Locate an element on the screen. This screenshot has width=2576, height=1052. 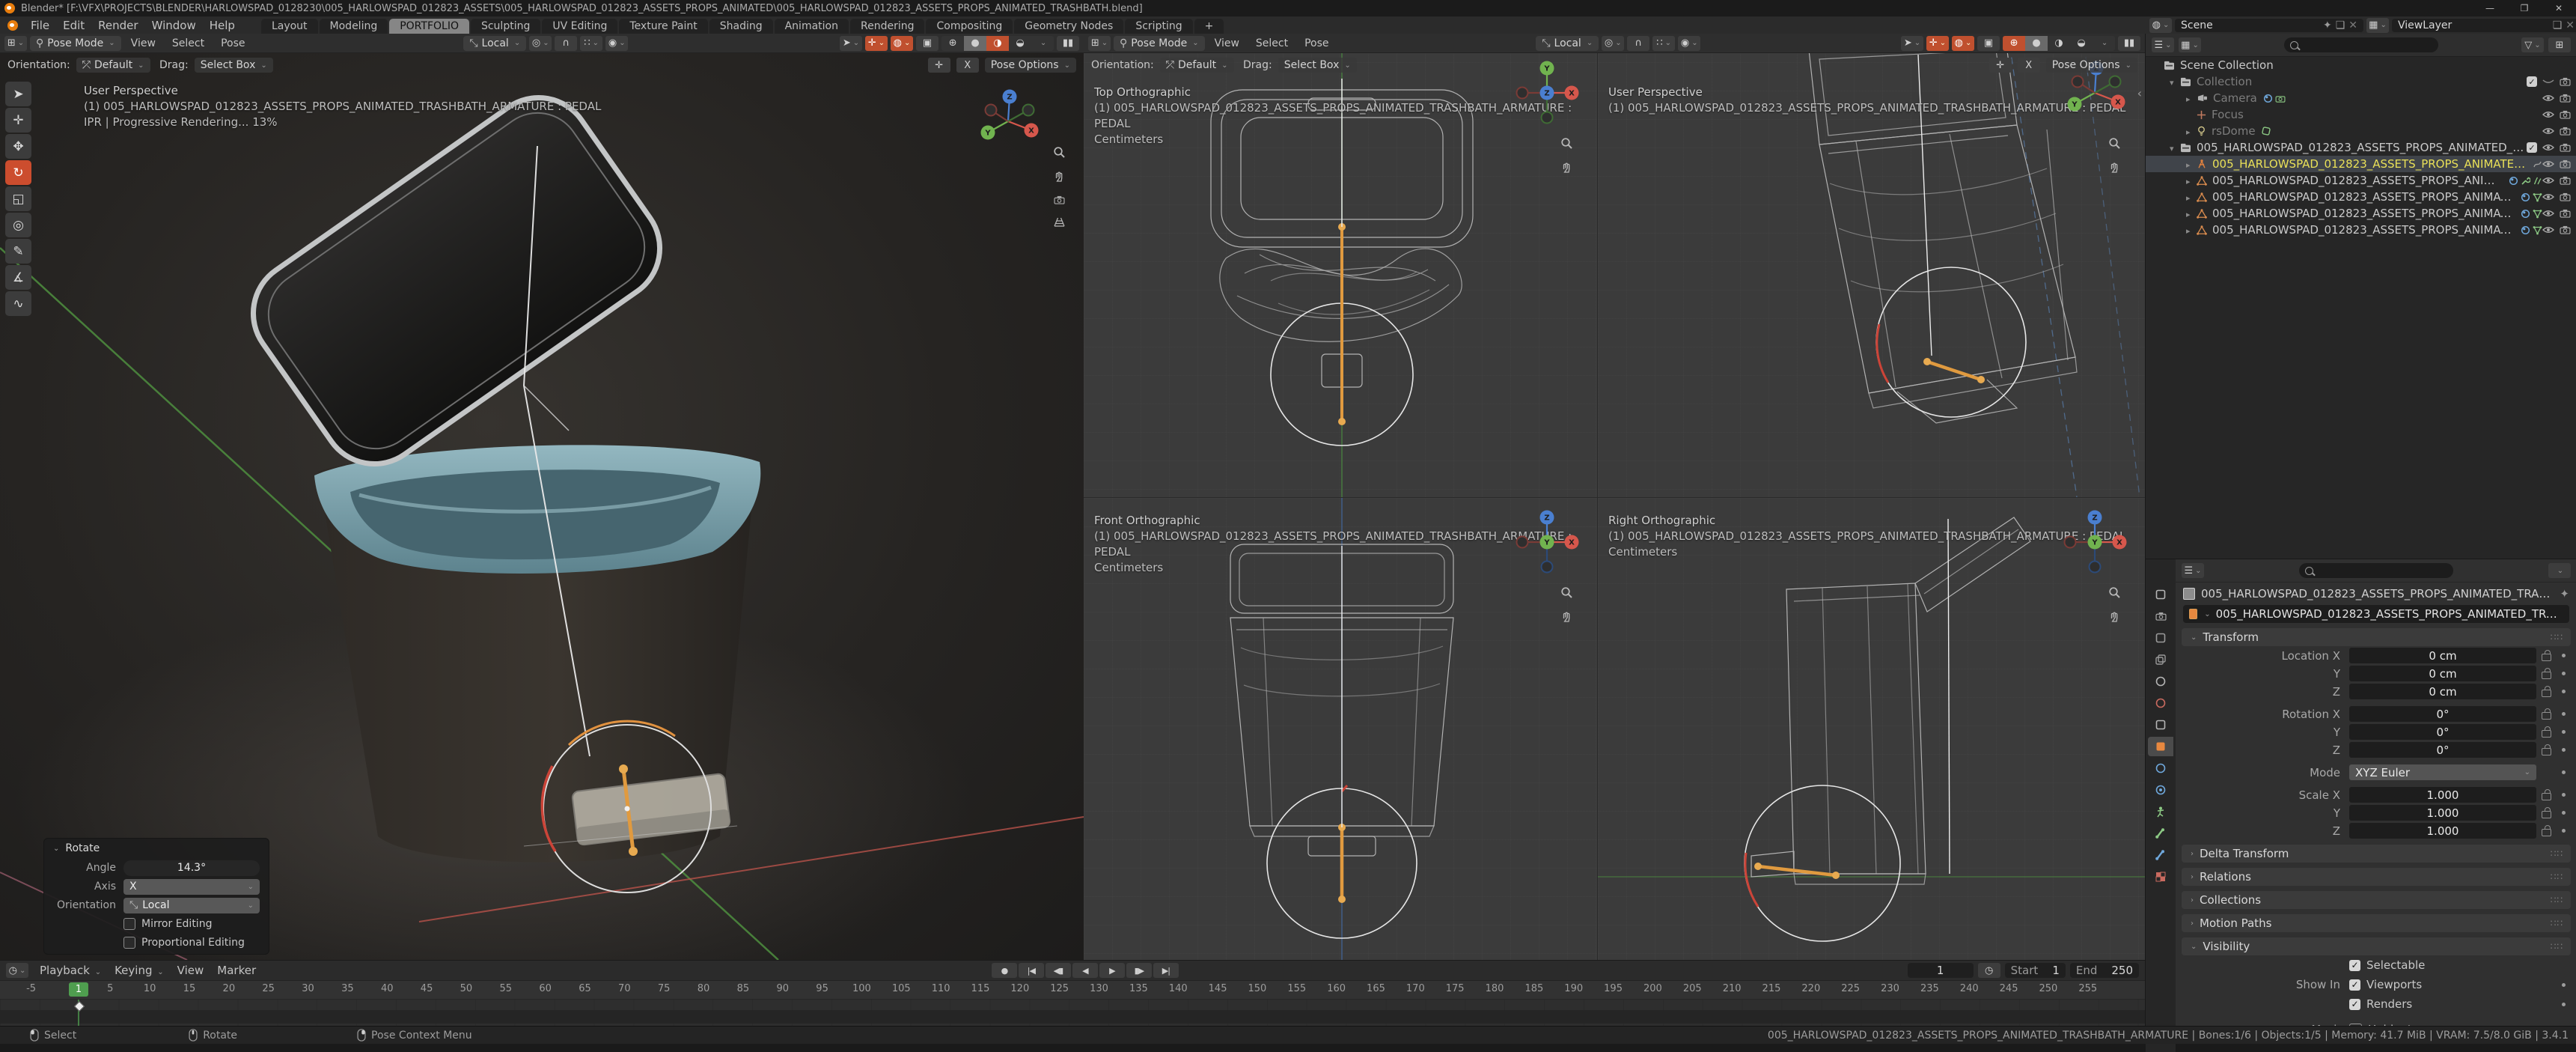
menu-edit: Edit is located at coordinates (73, 25).